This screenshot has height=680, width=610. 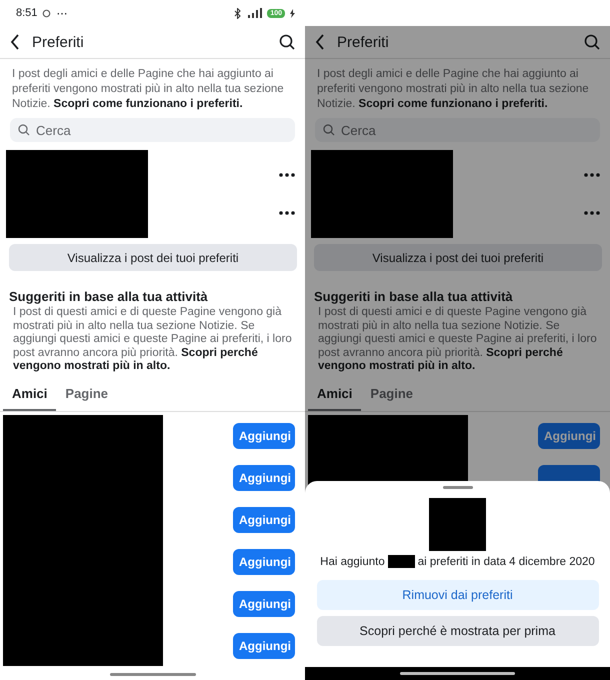 What do you see at coordinates (254, 13) in the screenshot?
I see `signal-icon` at bounding box center [254, 13].